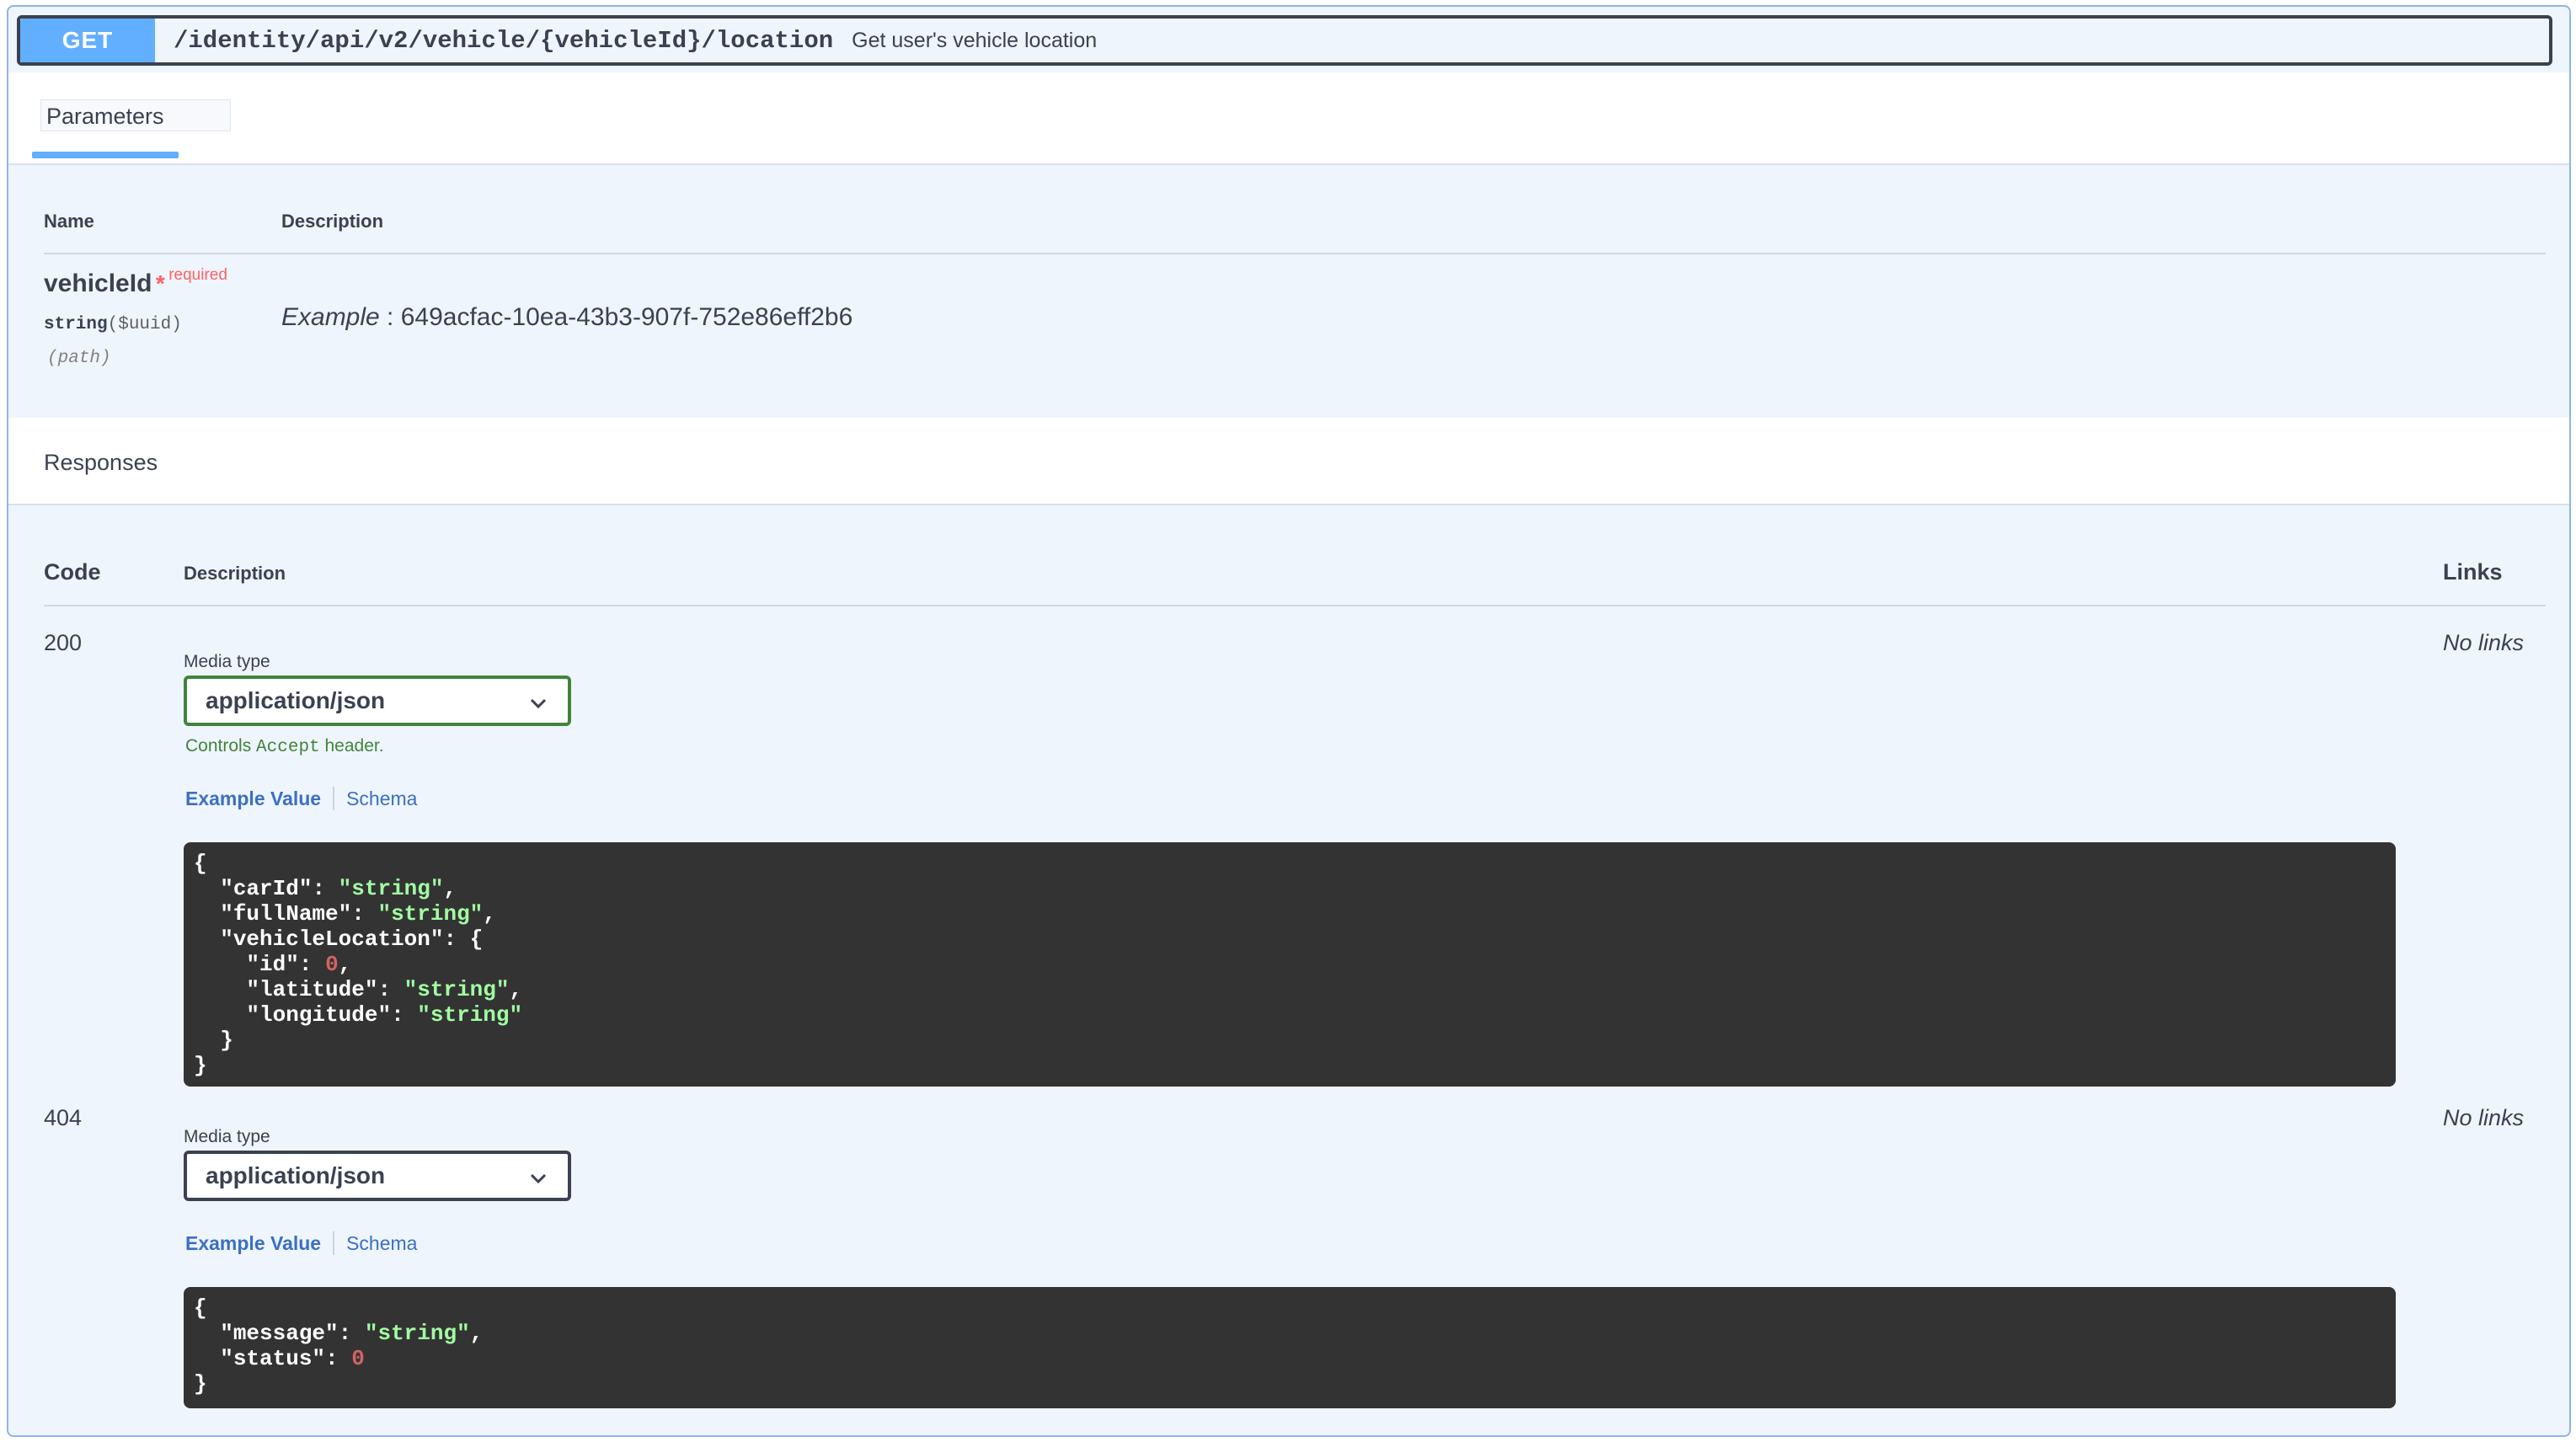 The image size is (2576, 1442). I want to click on media-type-select-200: application/json, so click(377, 701).